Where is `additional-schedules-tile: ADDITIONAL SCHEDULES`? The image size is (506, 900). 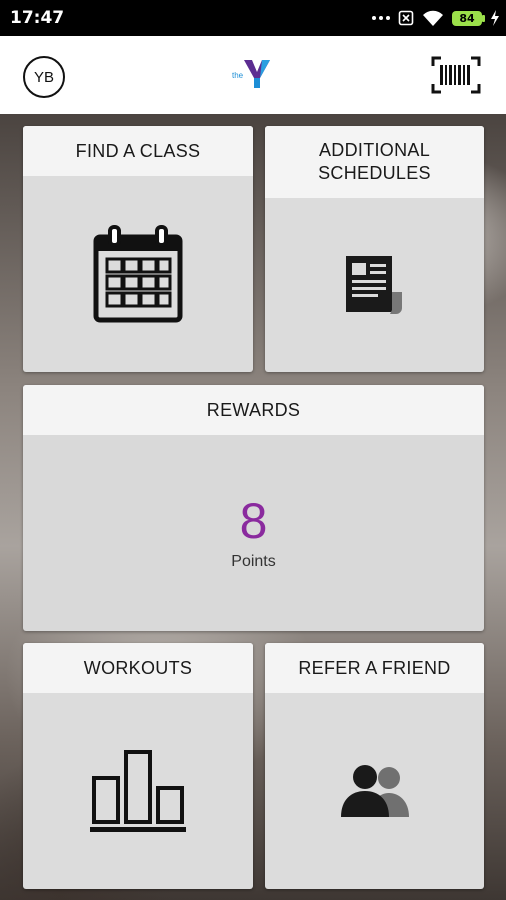 additional-schedules-tile: ADDITIONAL SCHEDULES is located at coordinates (374, 249).